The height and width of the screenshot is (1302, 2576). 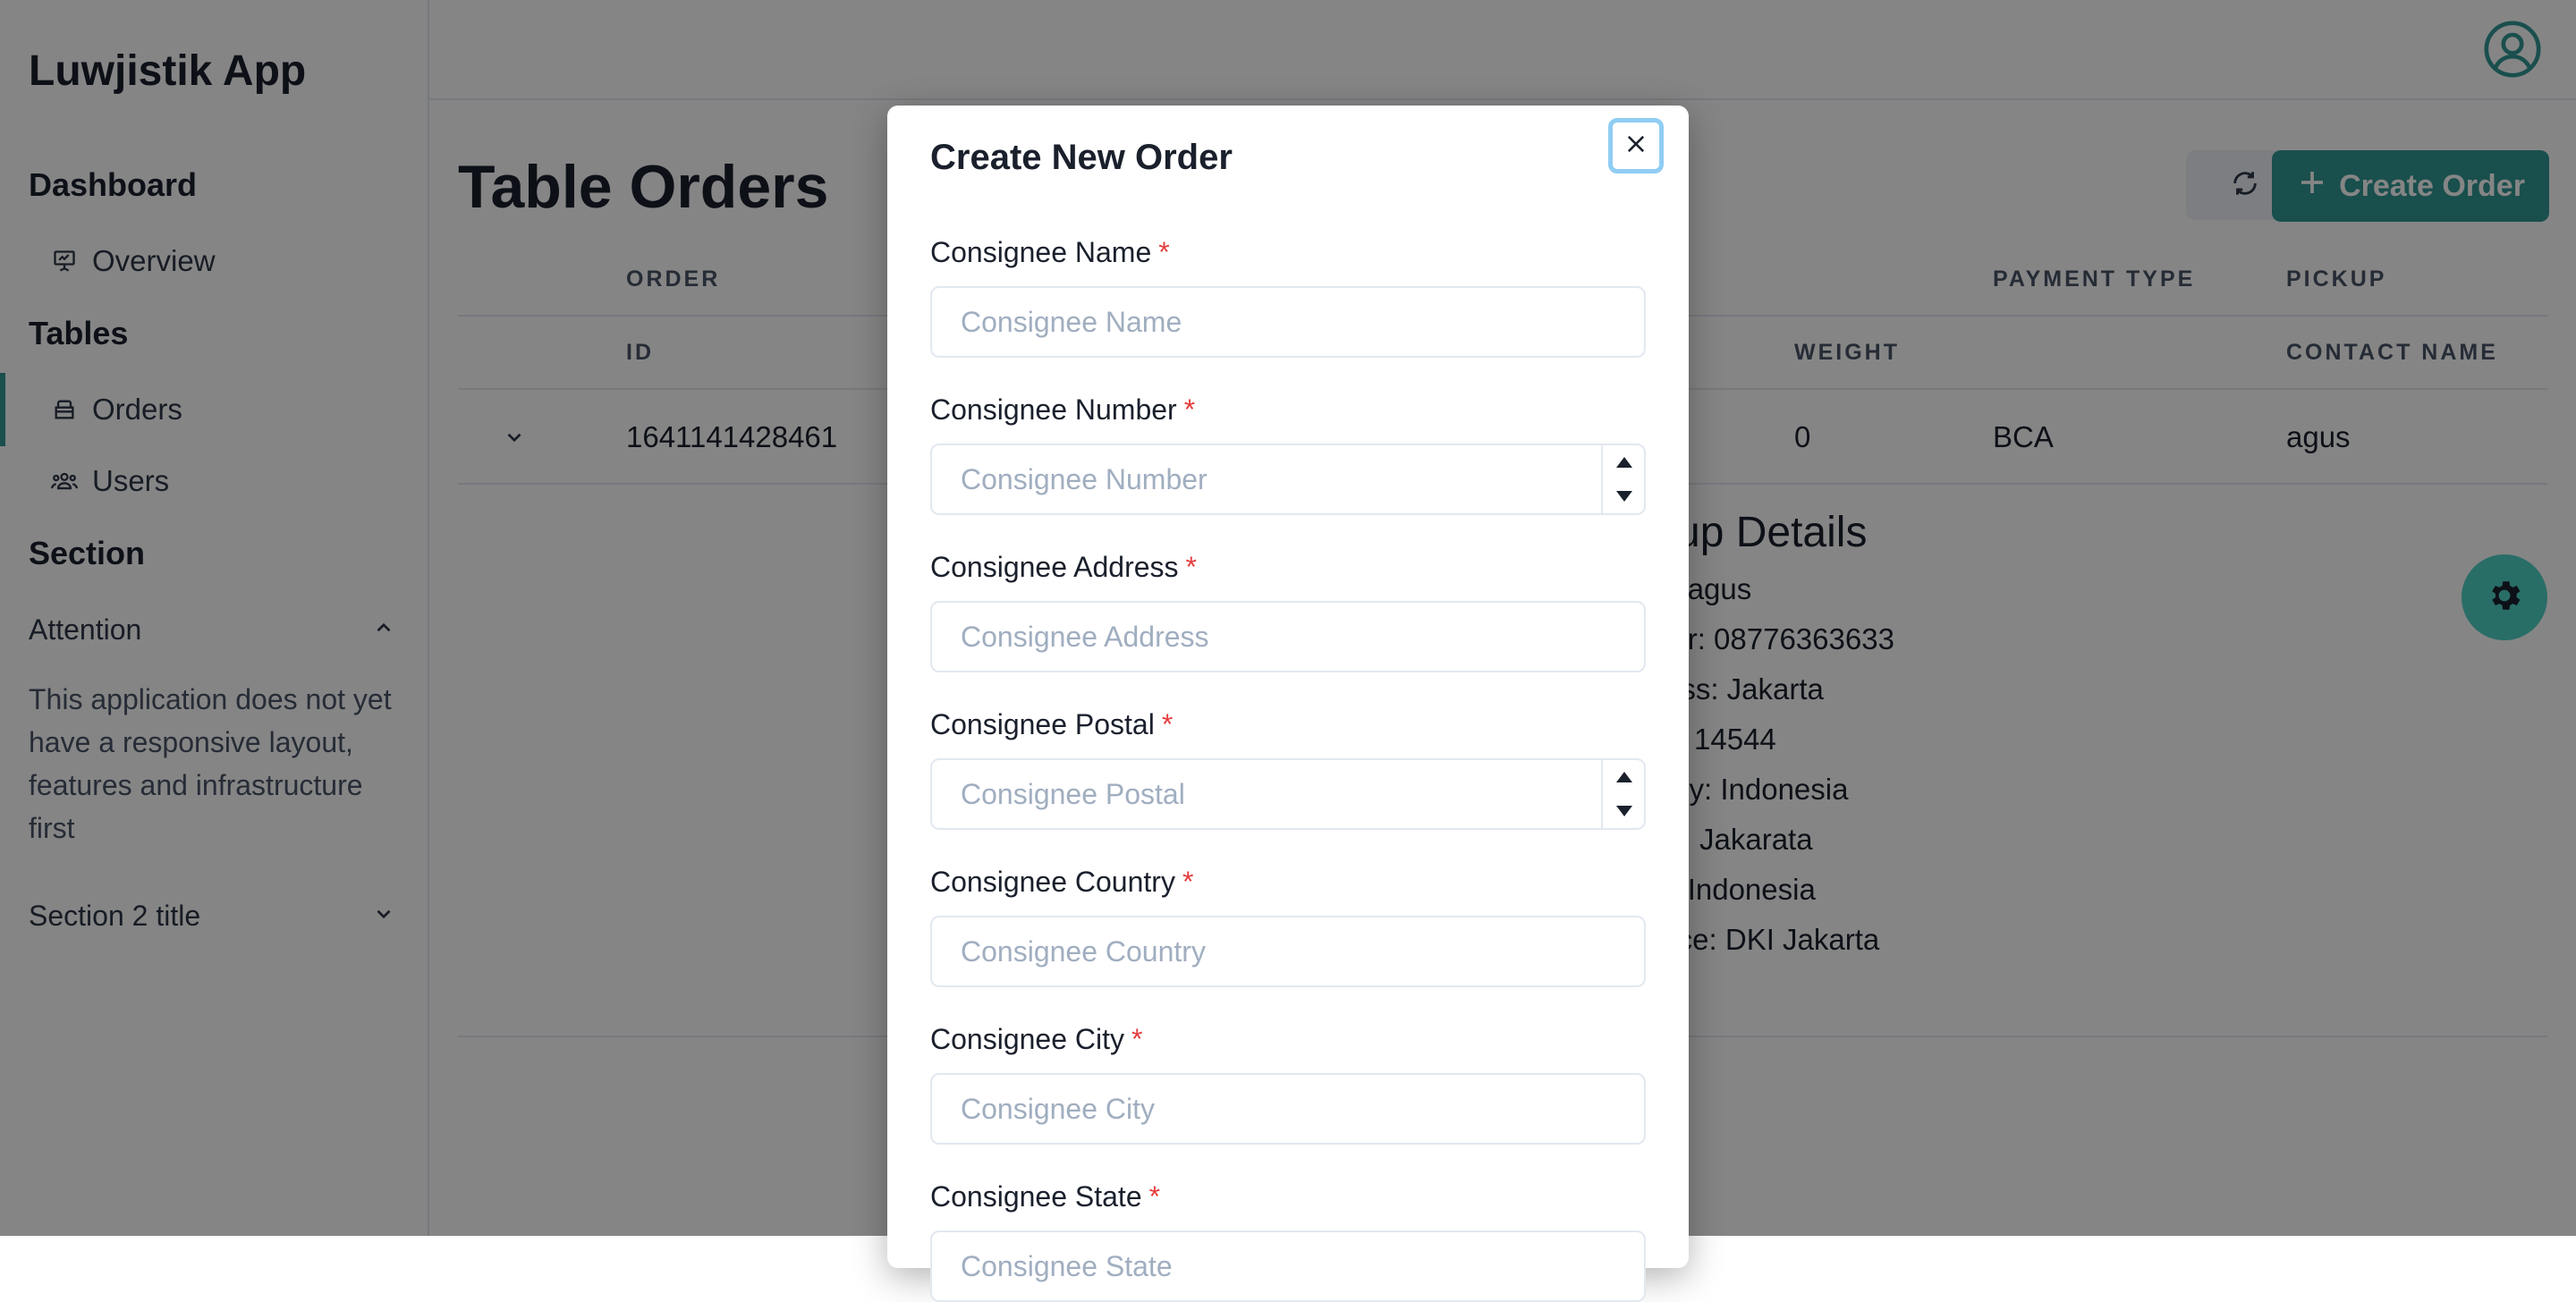 What do you see at coordinates (1050, 252) in the screenshot?
I see `consignee-name-label: Consignee Name *` at bounding box center [1050, 252].